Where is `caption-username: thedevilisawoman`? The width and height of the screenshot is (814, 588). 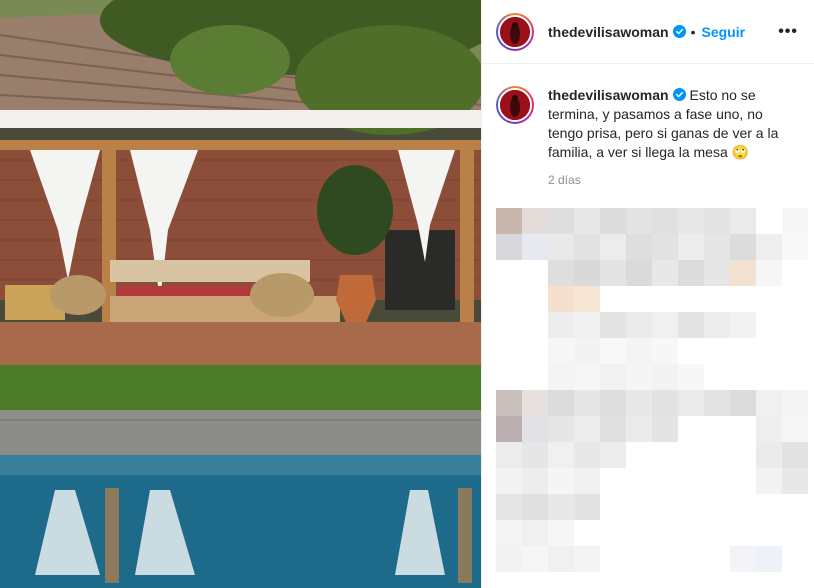 caption-username: thedevilisawoman is located at coordinates (608, 95).